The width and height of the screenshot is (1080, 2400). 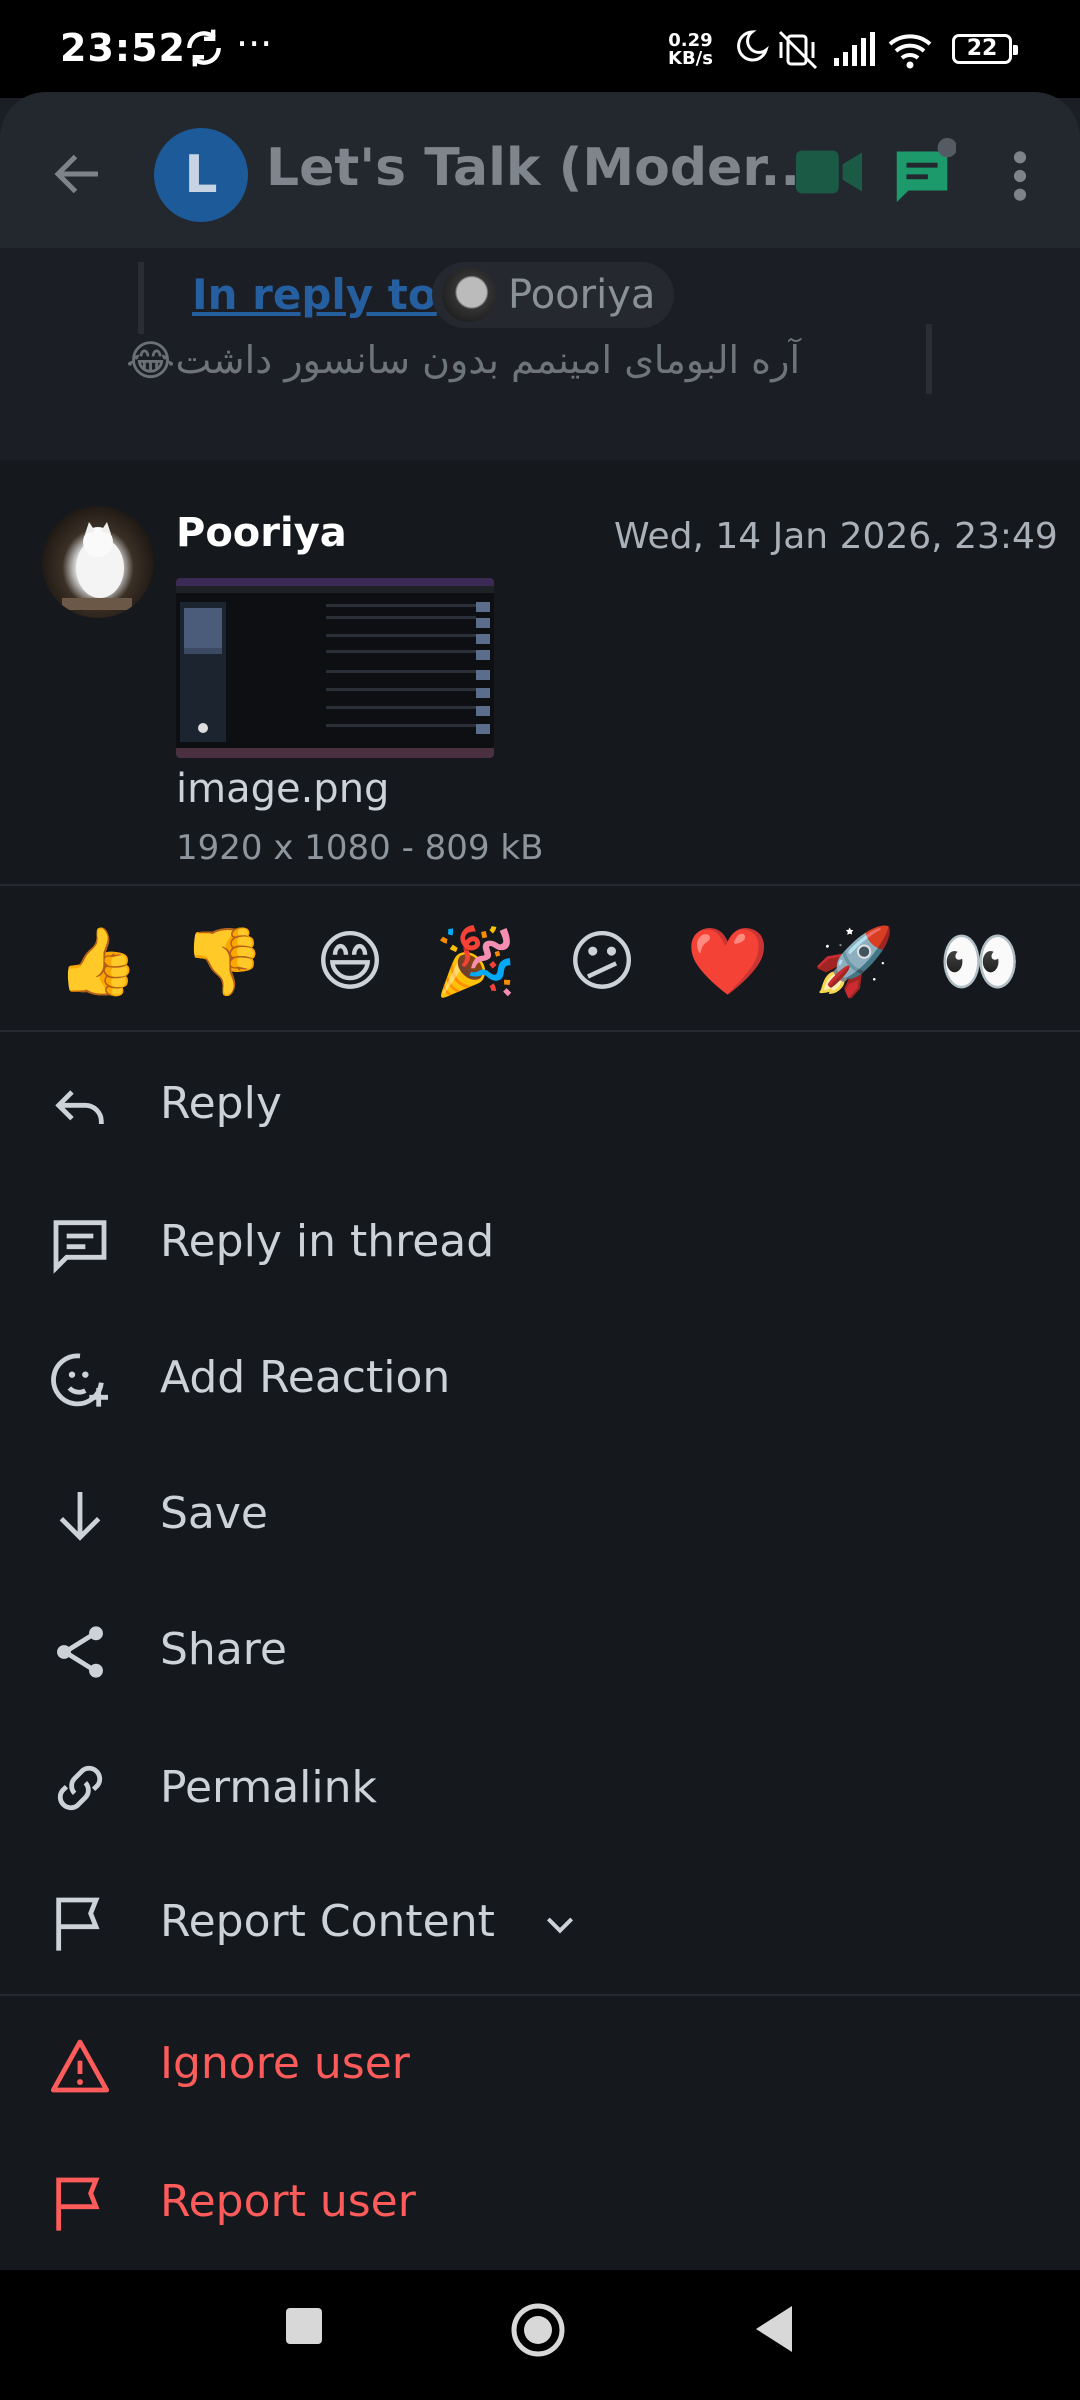 What do you see at coordinates (79, 1380) in the screenshot?
I see `add-reaction-icon` at bounding box center [79, 1380].